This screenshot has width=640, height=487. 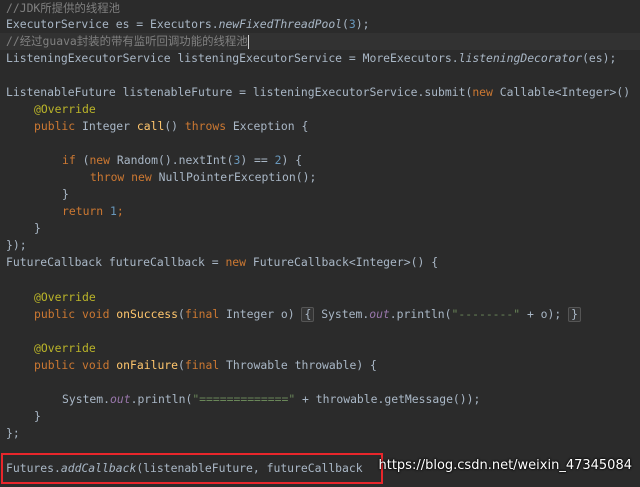 What do you see at coordinates (574, 314) in the screenshot?
I see `folded-brace-close: }` at bounding box center [574, 314].